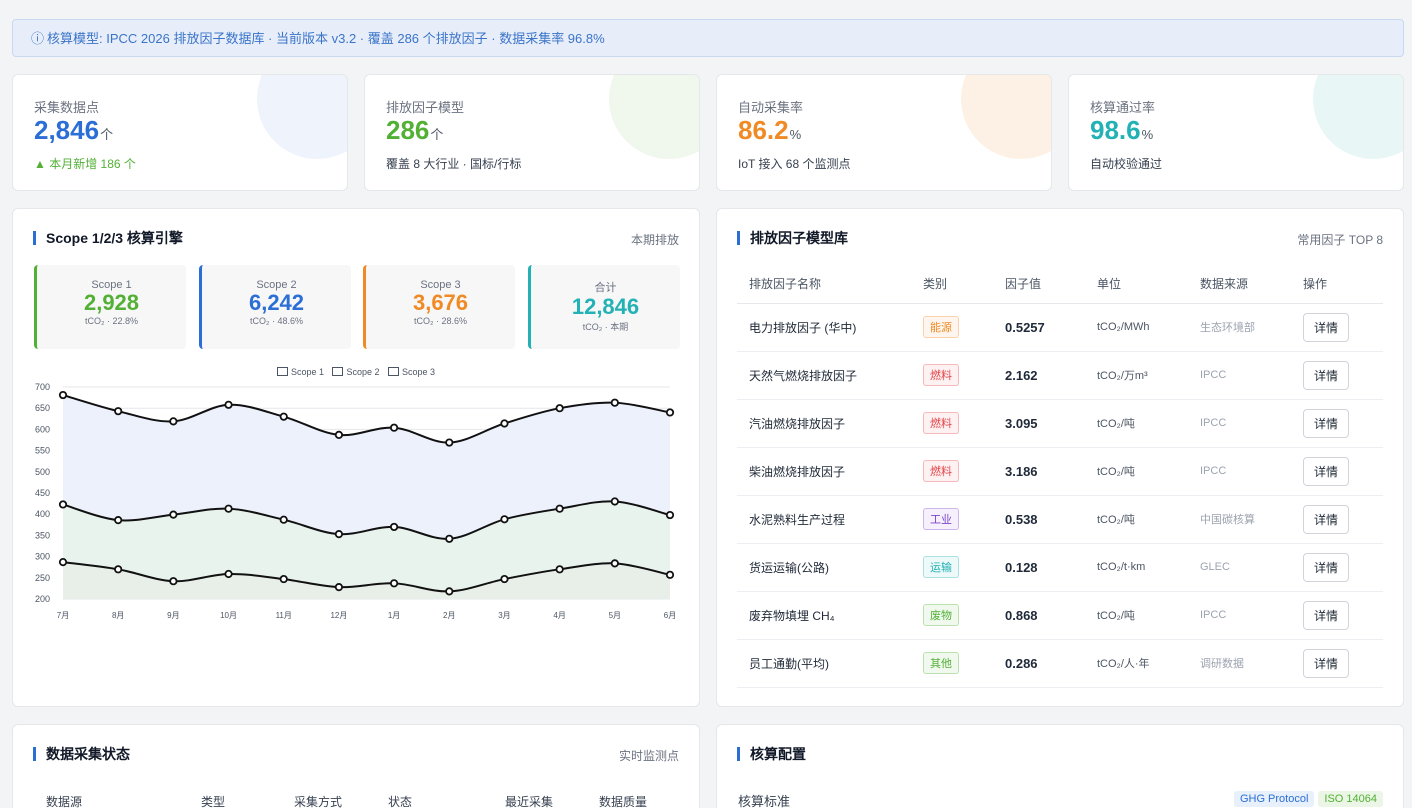 This screenshot has width=1412, height=808. Describe the element at coordinates (824, 284) in the screenshot. I see `column-header: 排放因子名称` at that location.